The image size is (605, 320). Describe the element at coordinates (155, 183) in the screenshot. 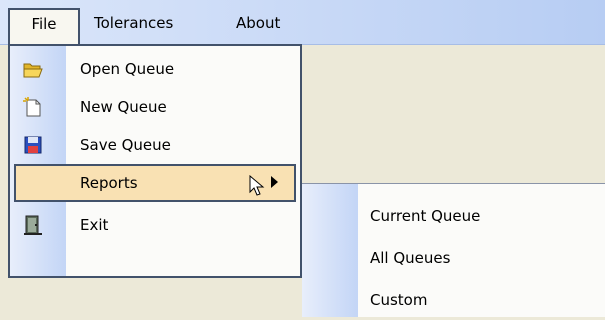

I see `menu-item-reports: Reports` at that location.